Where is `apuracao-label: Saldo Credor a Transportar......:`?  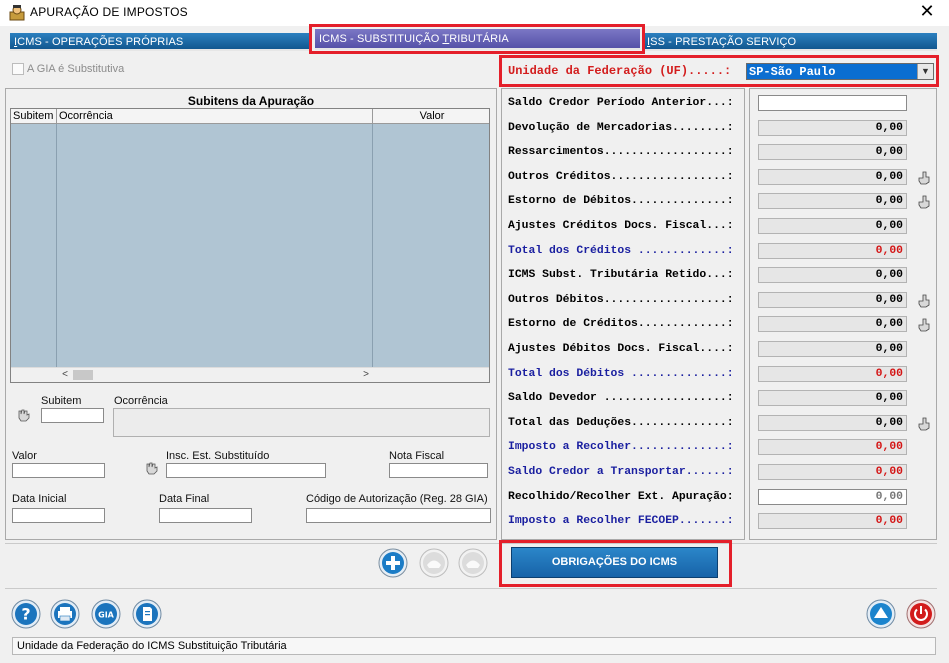 apuracao-label: Saldo Credor a Transportar......: is located at coordinates (621, 472).